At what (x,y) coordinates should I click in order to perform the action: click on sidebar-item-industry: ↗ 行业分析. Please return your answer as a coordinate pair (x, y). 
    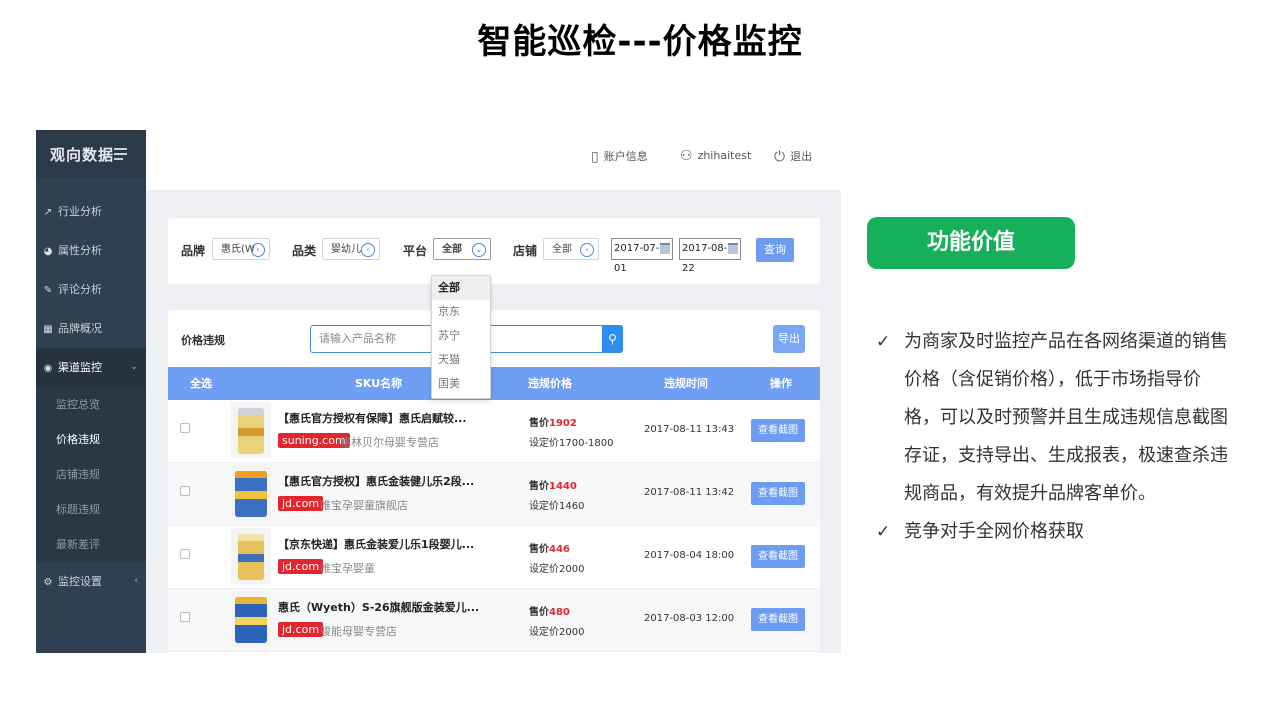
    Looking at the image, I should click on (91, 211).